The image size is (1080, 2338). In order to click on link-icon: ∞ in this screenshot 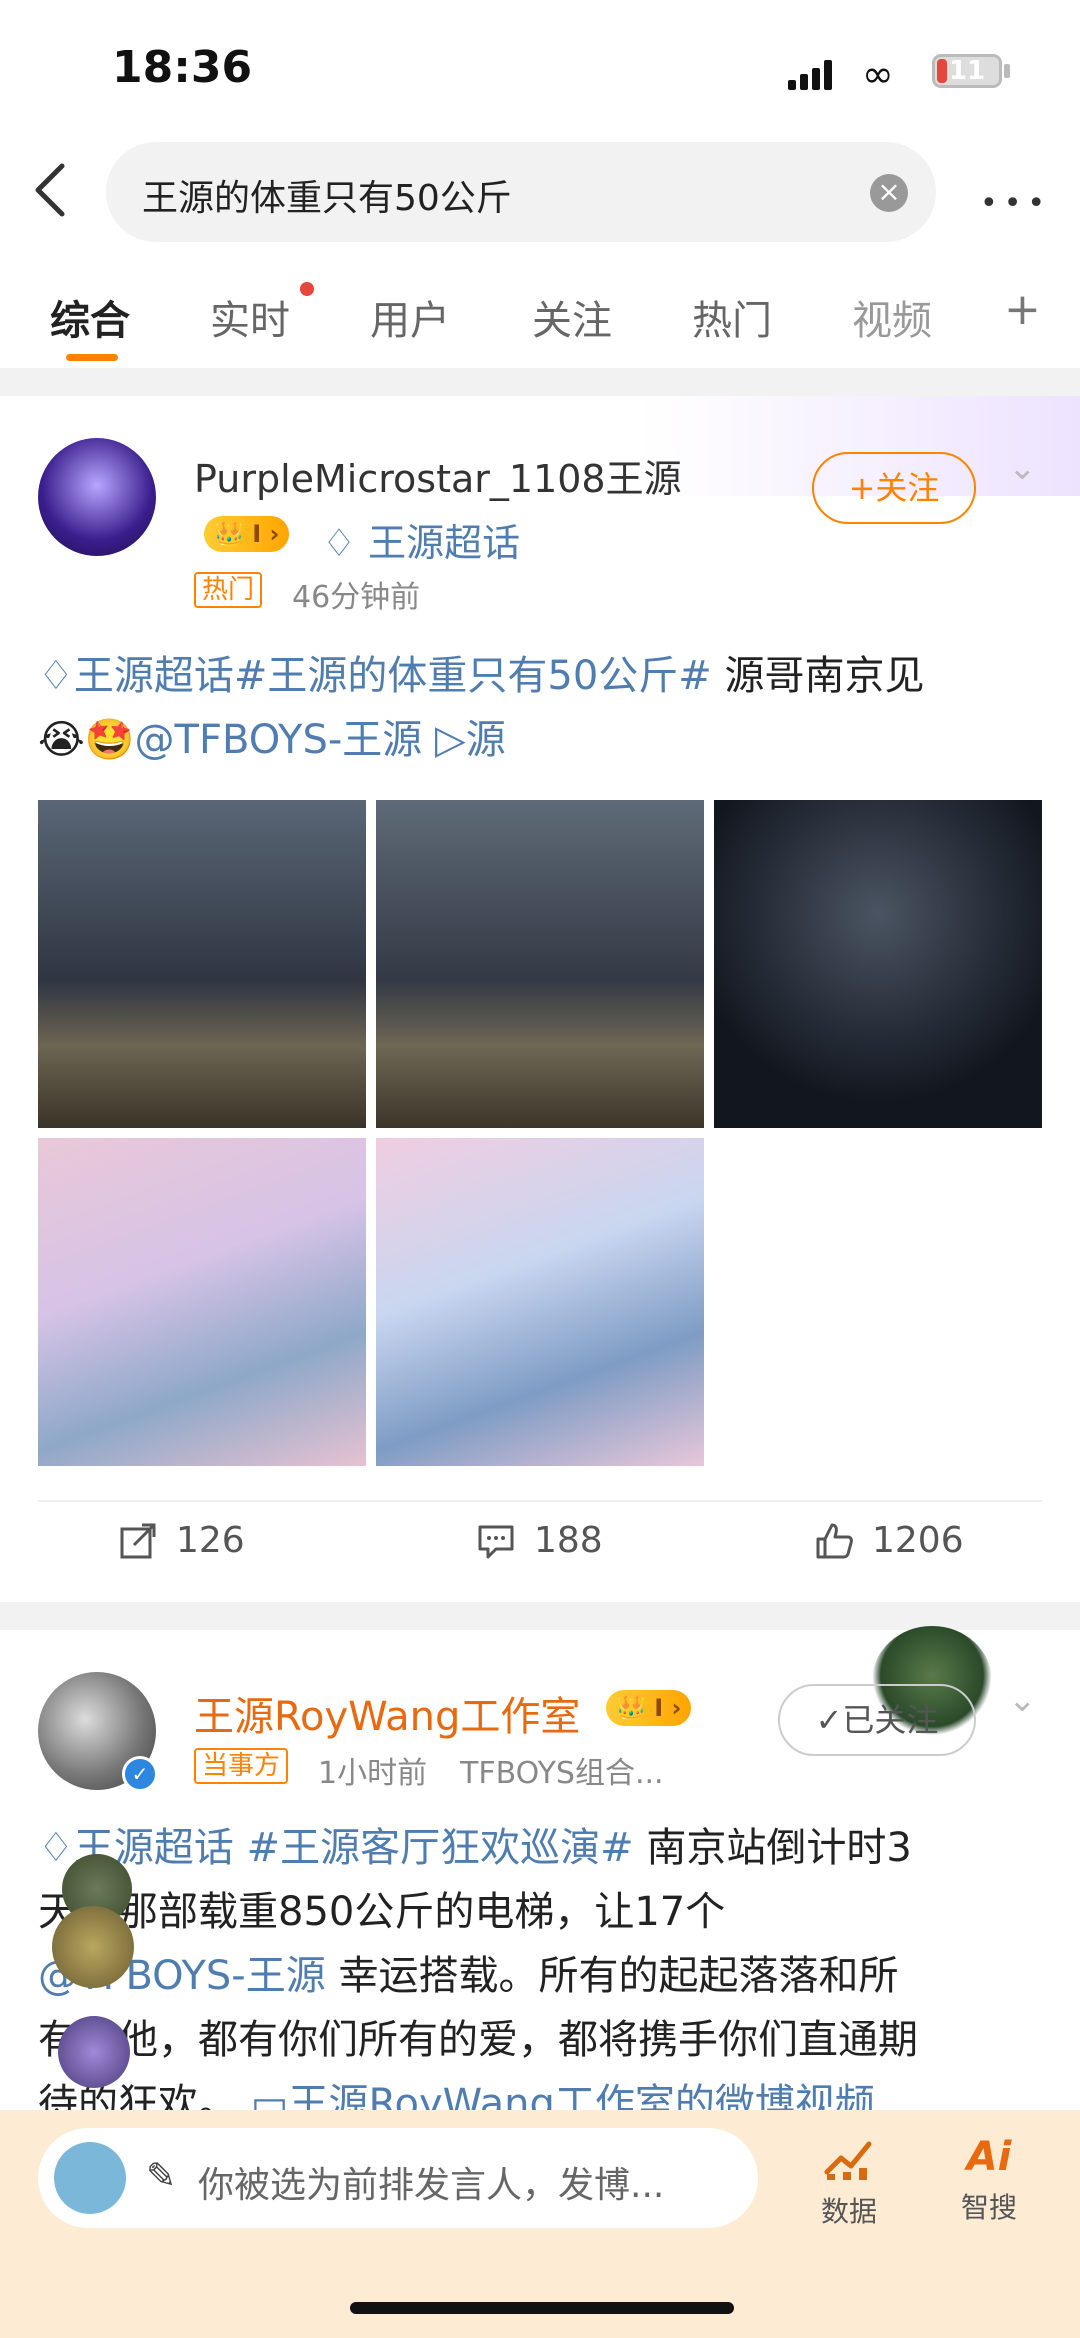, I will do `click(878, 74)`.